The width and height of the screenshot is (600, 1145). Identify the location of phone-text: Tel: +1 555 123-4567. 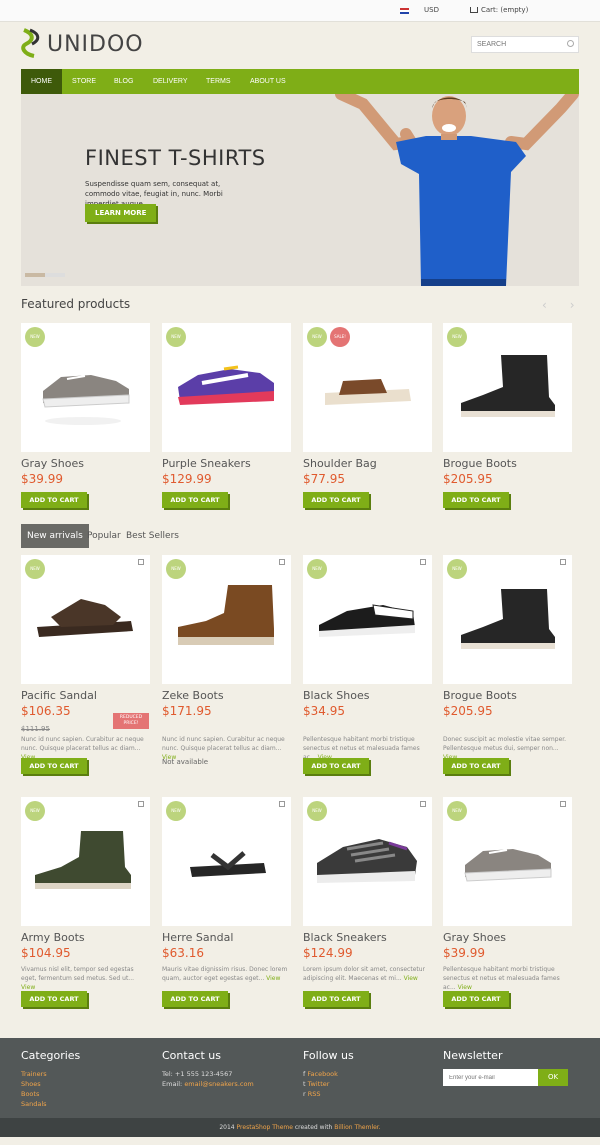
(197, 1074).